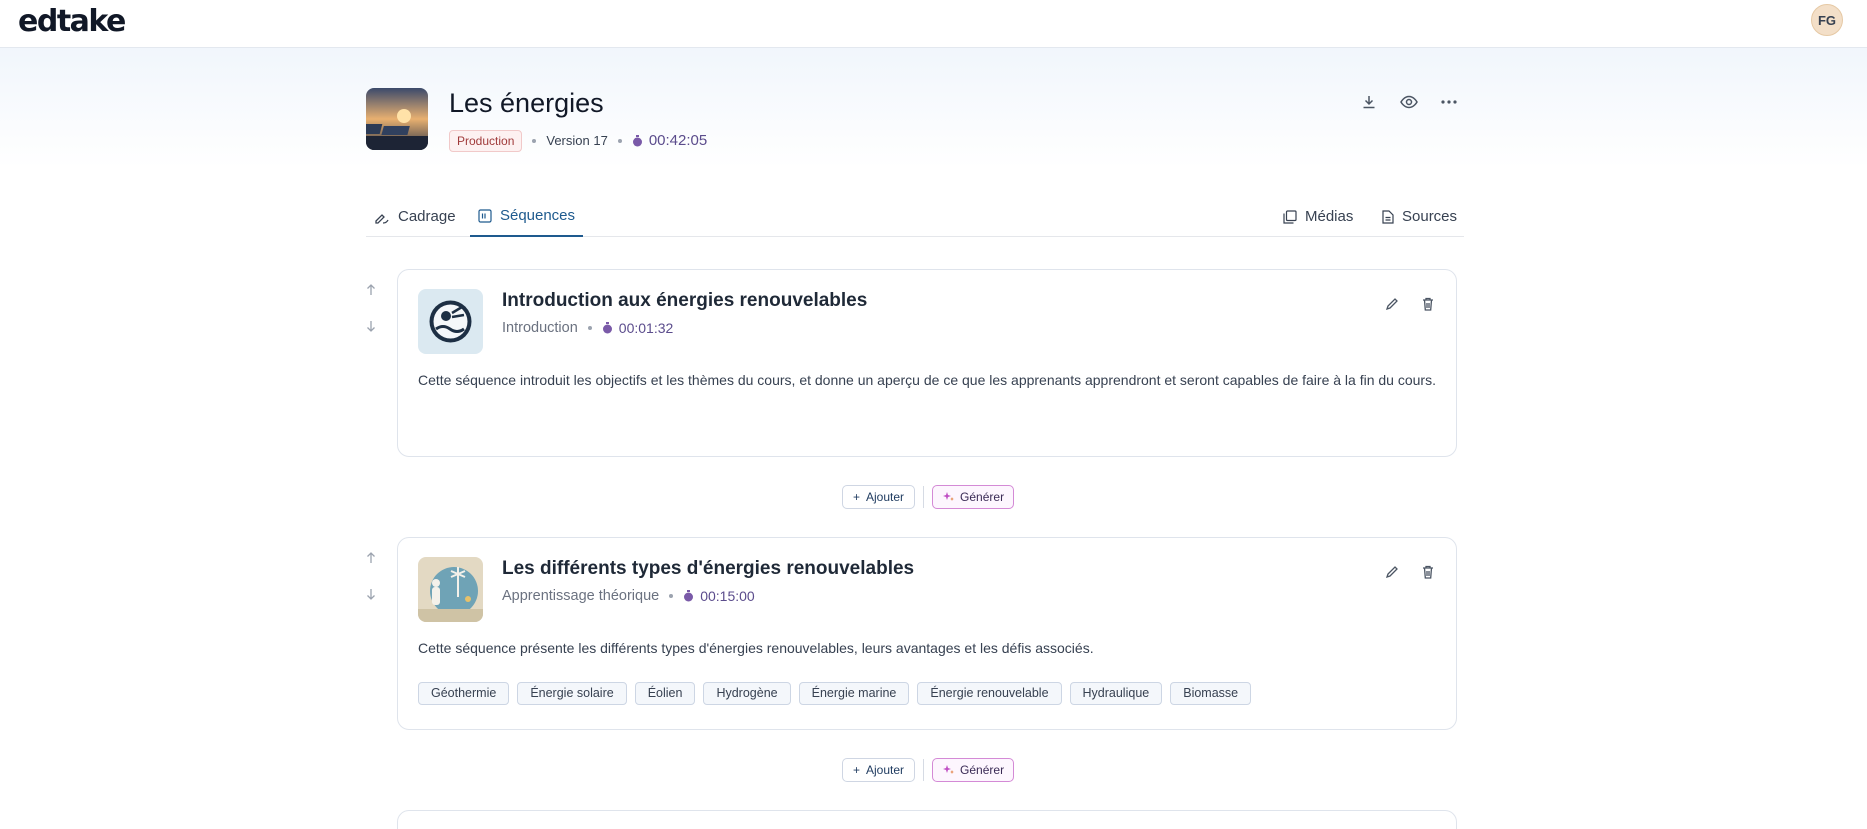 The width and height of the screenshot is (1867, 829). I want to click on course-meta: Production Version 17 00:42:05, so click(578, 140).